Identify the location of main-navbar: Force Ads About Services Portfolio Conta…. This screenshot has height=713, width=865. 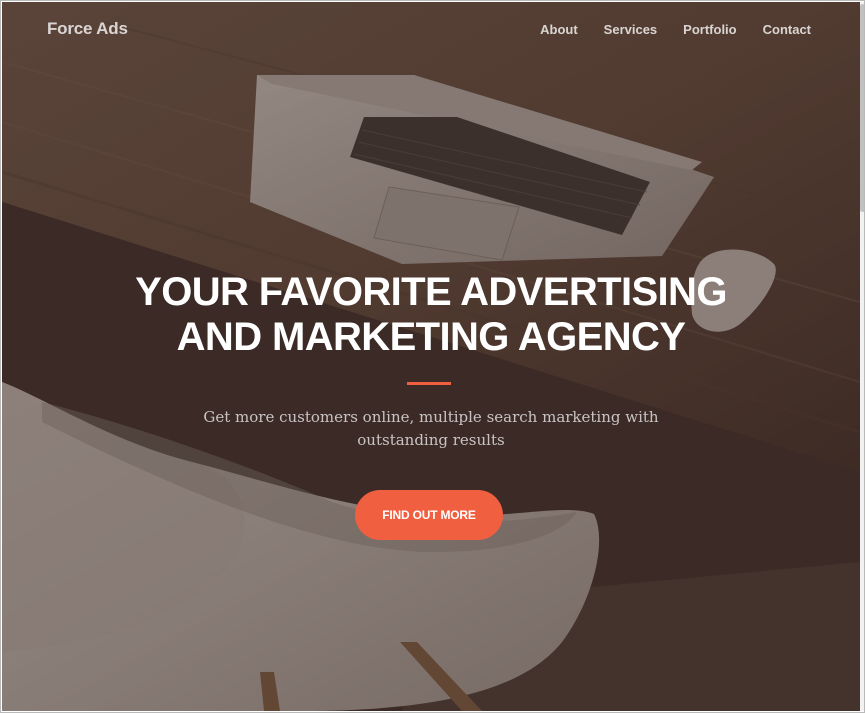
(431, 30).